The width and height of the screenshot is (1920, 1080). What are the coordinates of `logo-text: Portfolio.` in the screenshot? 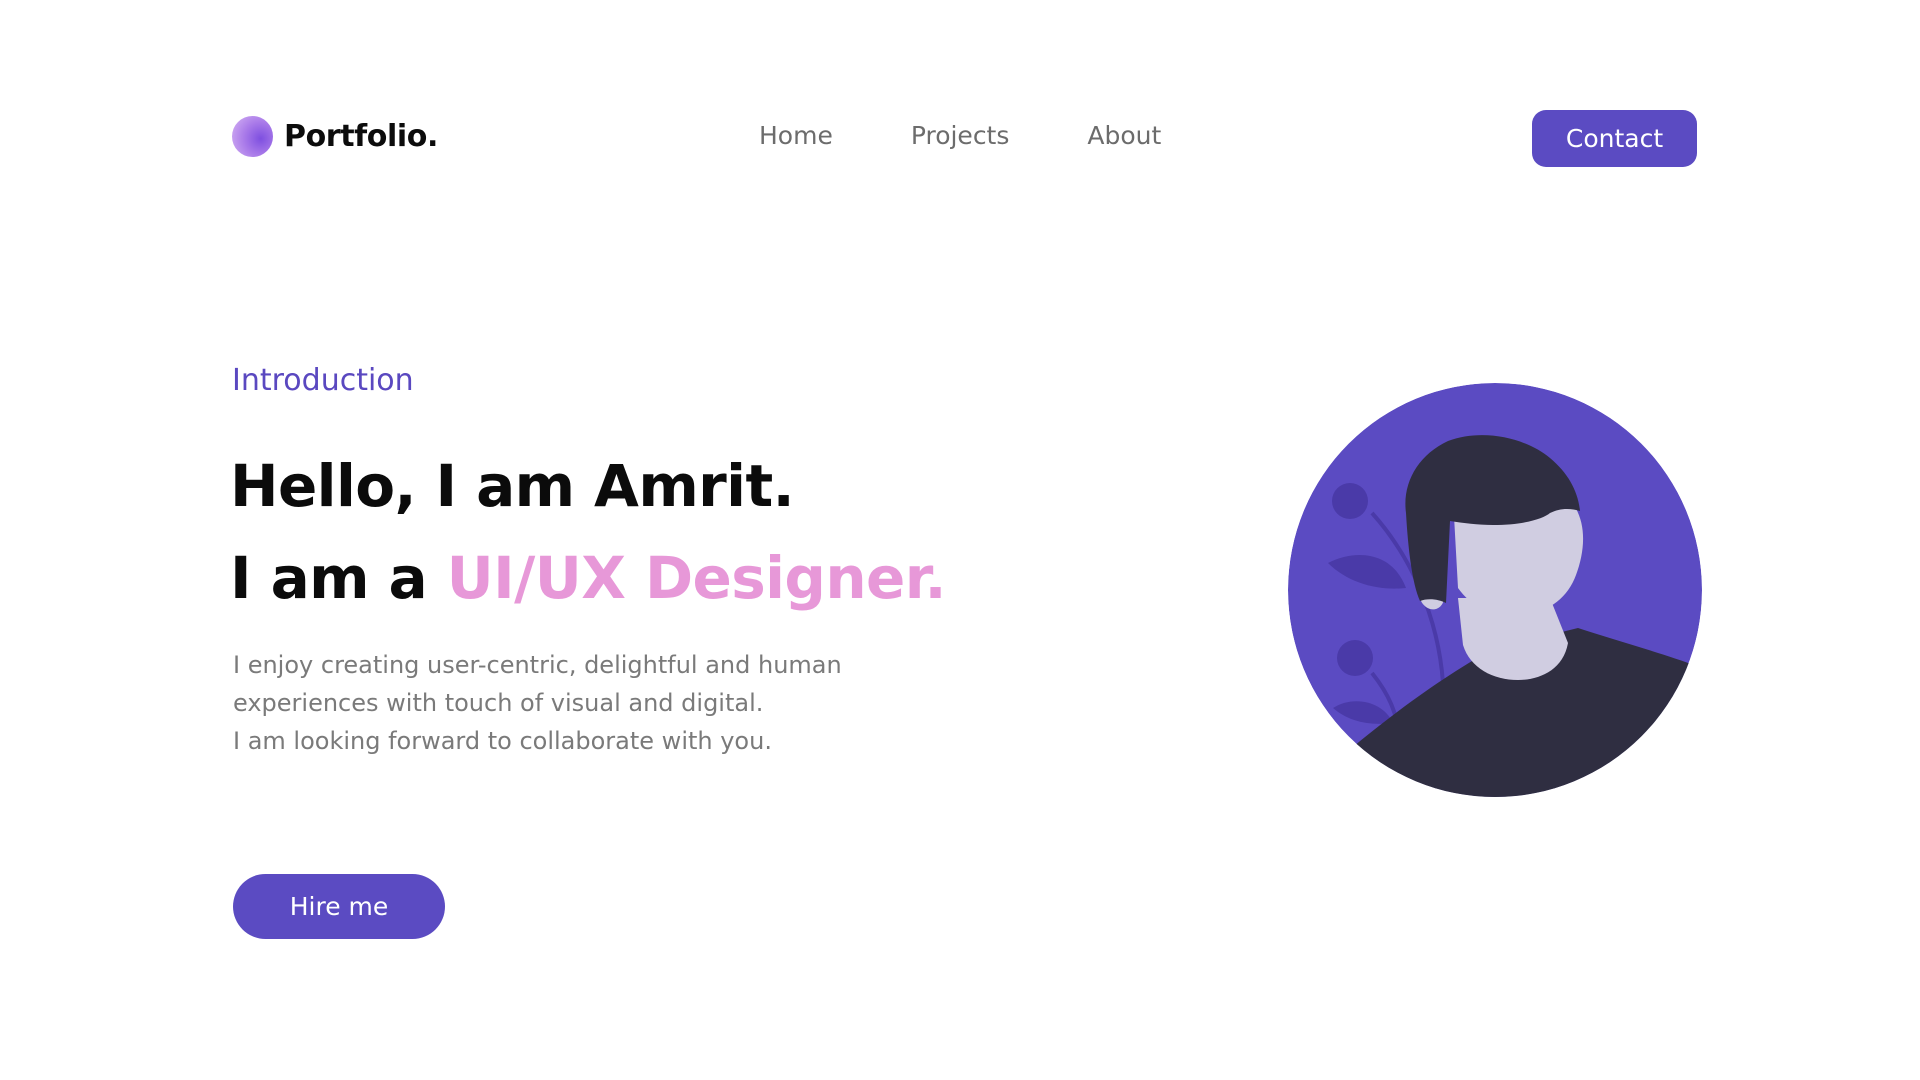 It's located at (361, 136).